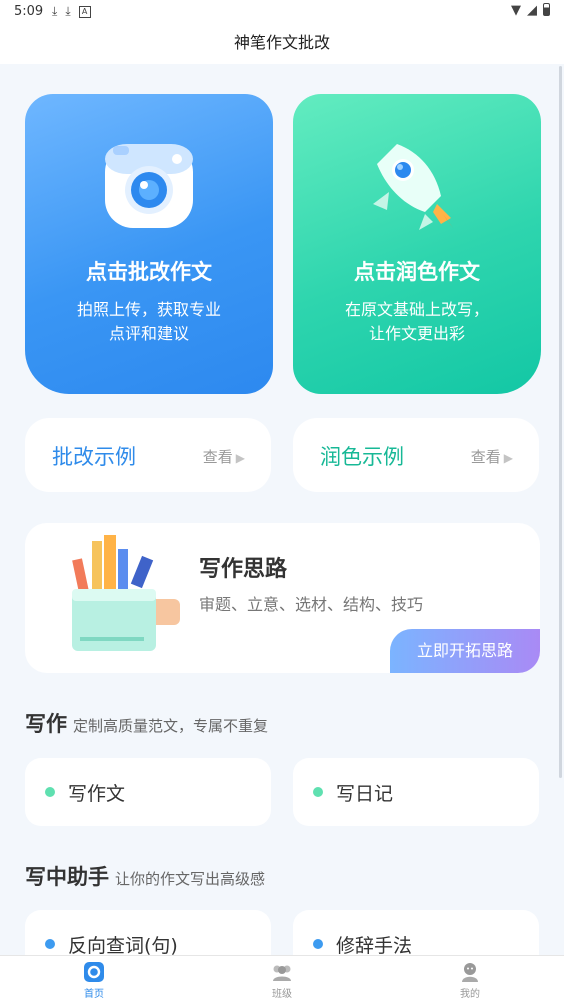 Image resolution: width=564 pixels, height=1005 pixels. I want to click on assistant-section-header: 写中助手 让你的作文写出高级感, so click(145, 876).